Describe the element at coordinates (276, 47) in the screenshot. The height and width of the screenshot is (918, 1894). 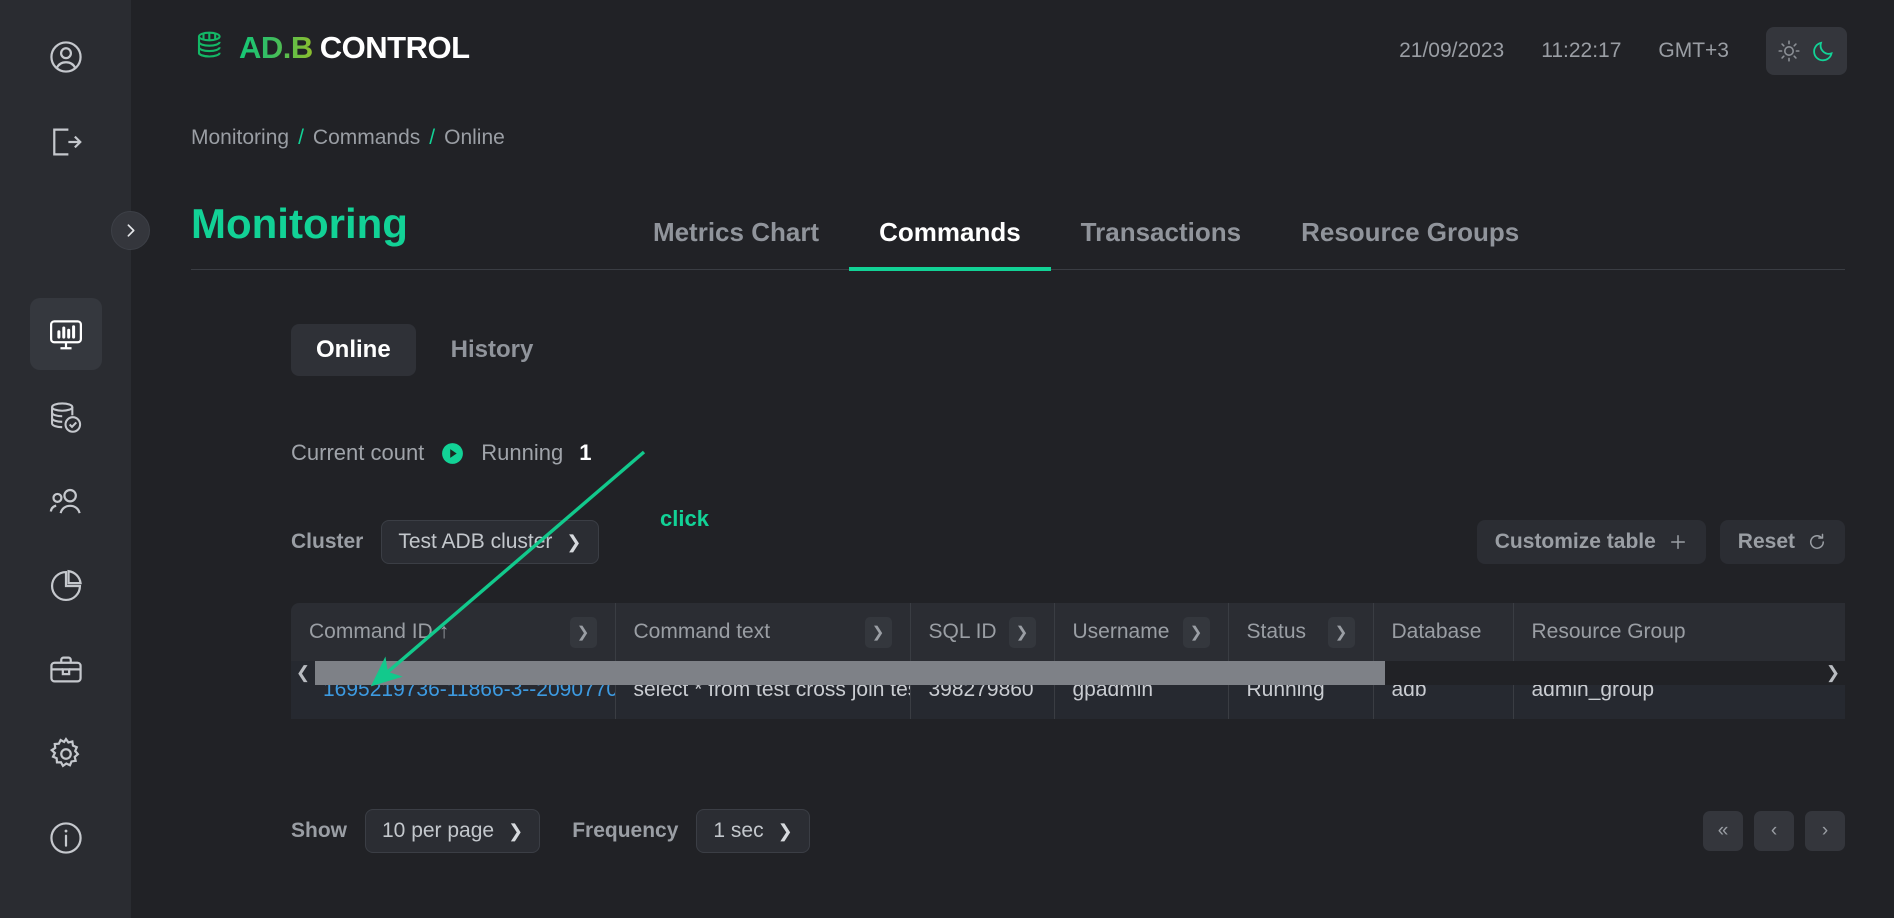
I see `logo-adb-text: AD.B` at that location.